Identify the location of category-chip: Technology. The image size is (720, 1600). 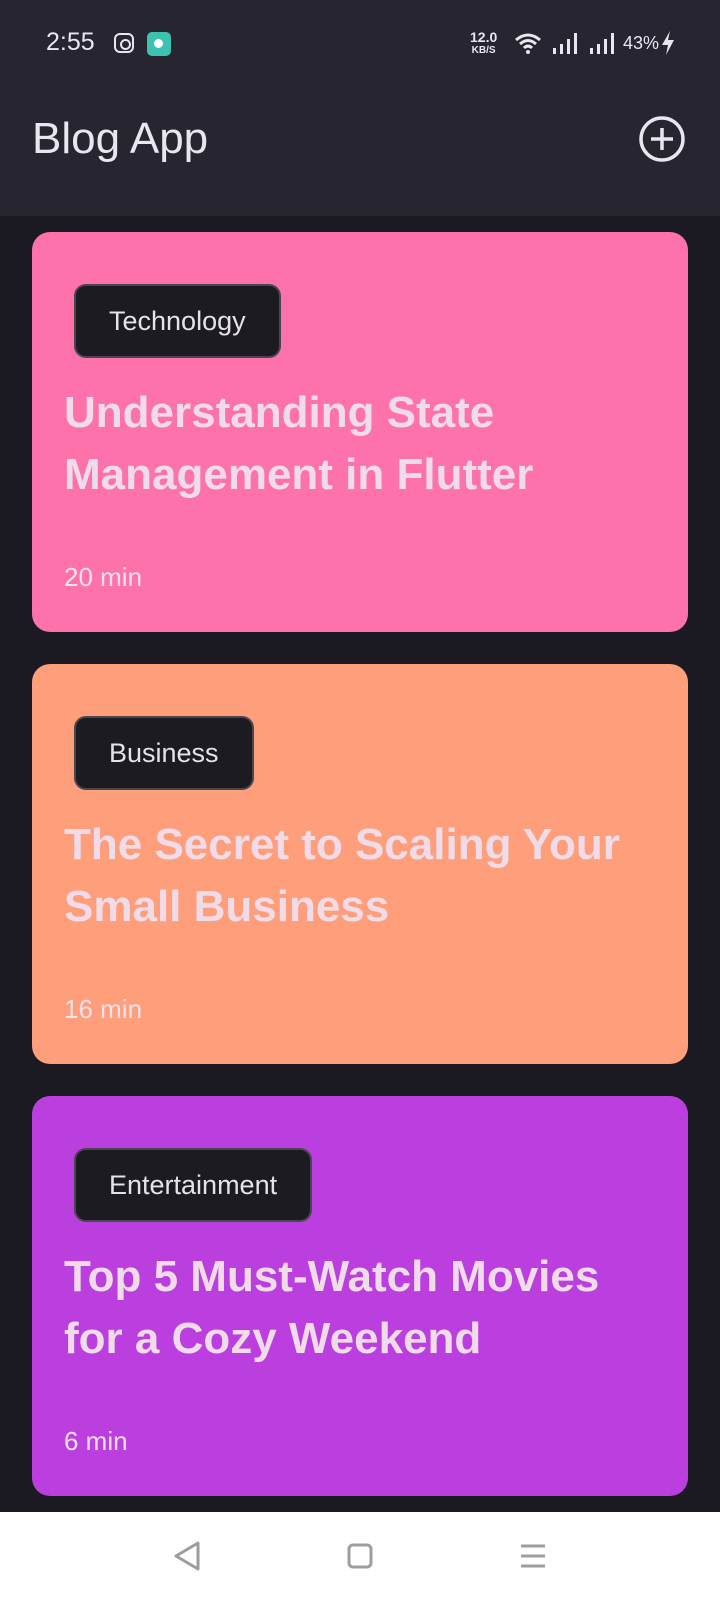
(177, 321).